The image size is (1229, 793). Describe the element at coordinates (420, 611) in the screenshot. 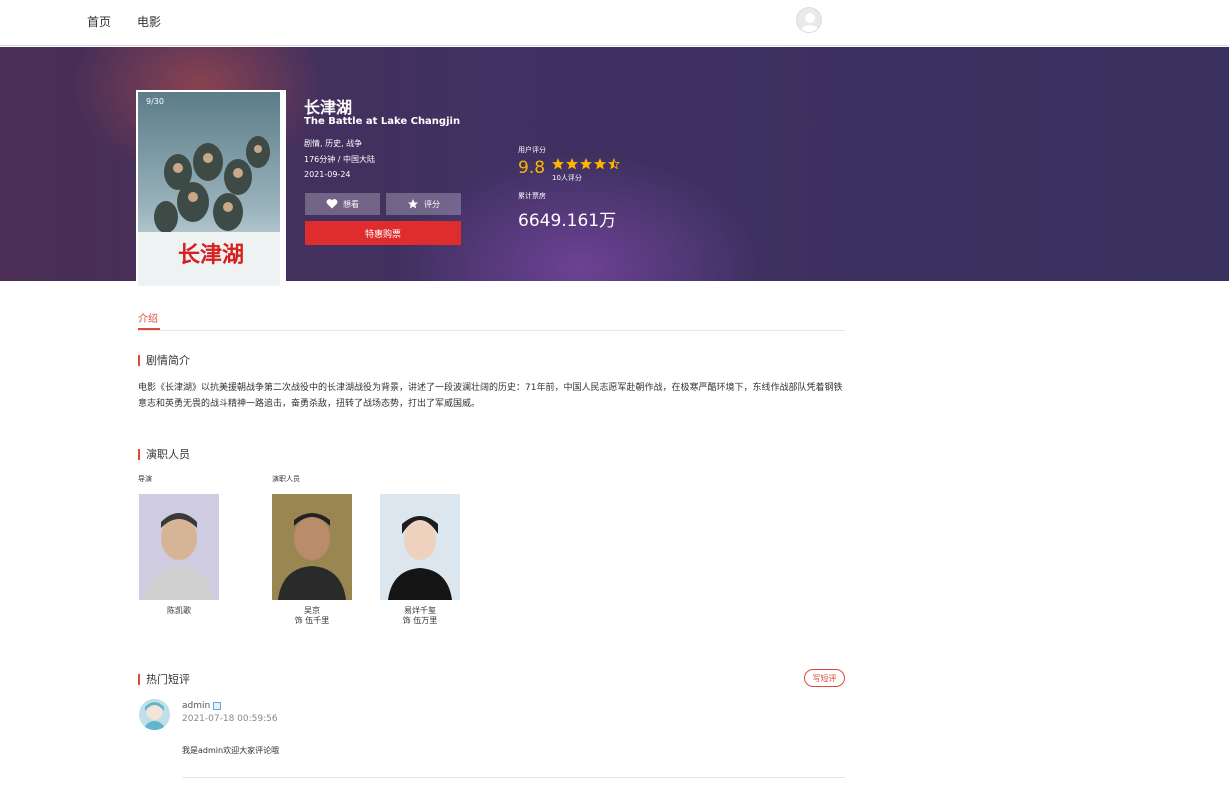

I see `actor-name-2: 易烊千玺` at that location.